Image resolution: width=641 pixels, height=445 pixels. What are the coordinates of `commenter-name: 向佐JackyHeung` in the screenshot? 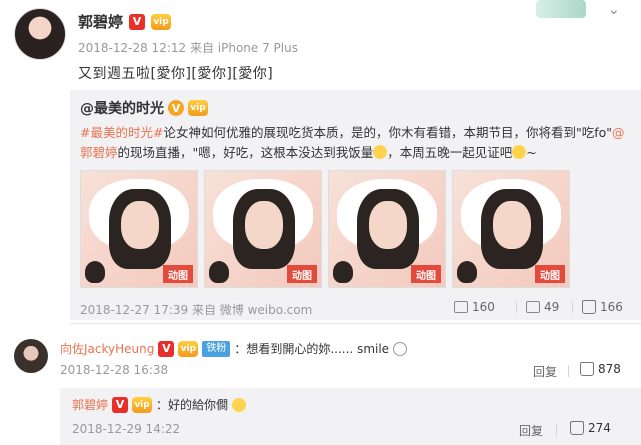 It's located at (107, 348).